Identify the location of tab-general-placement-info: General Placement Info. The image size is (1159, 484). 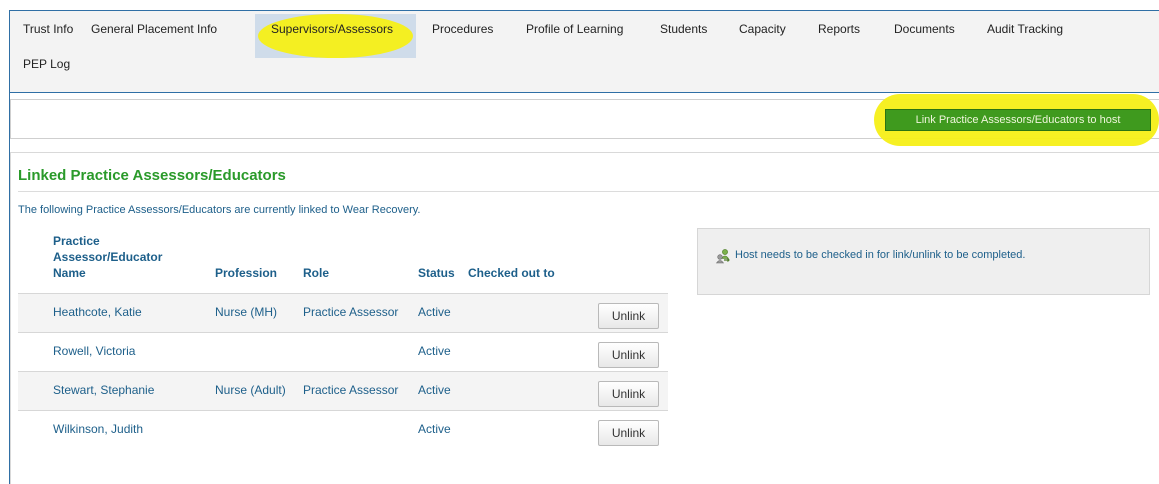
(154, 29).